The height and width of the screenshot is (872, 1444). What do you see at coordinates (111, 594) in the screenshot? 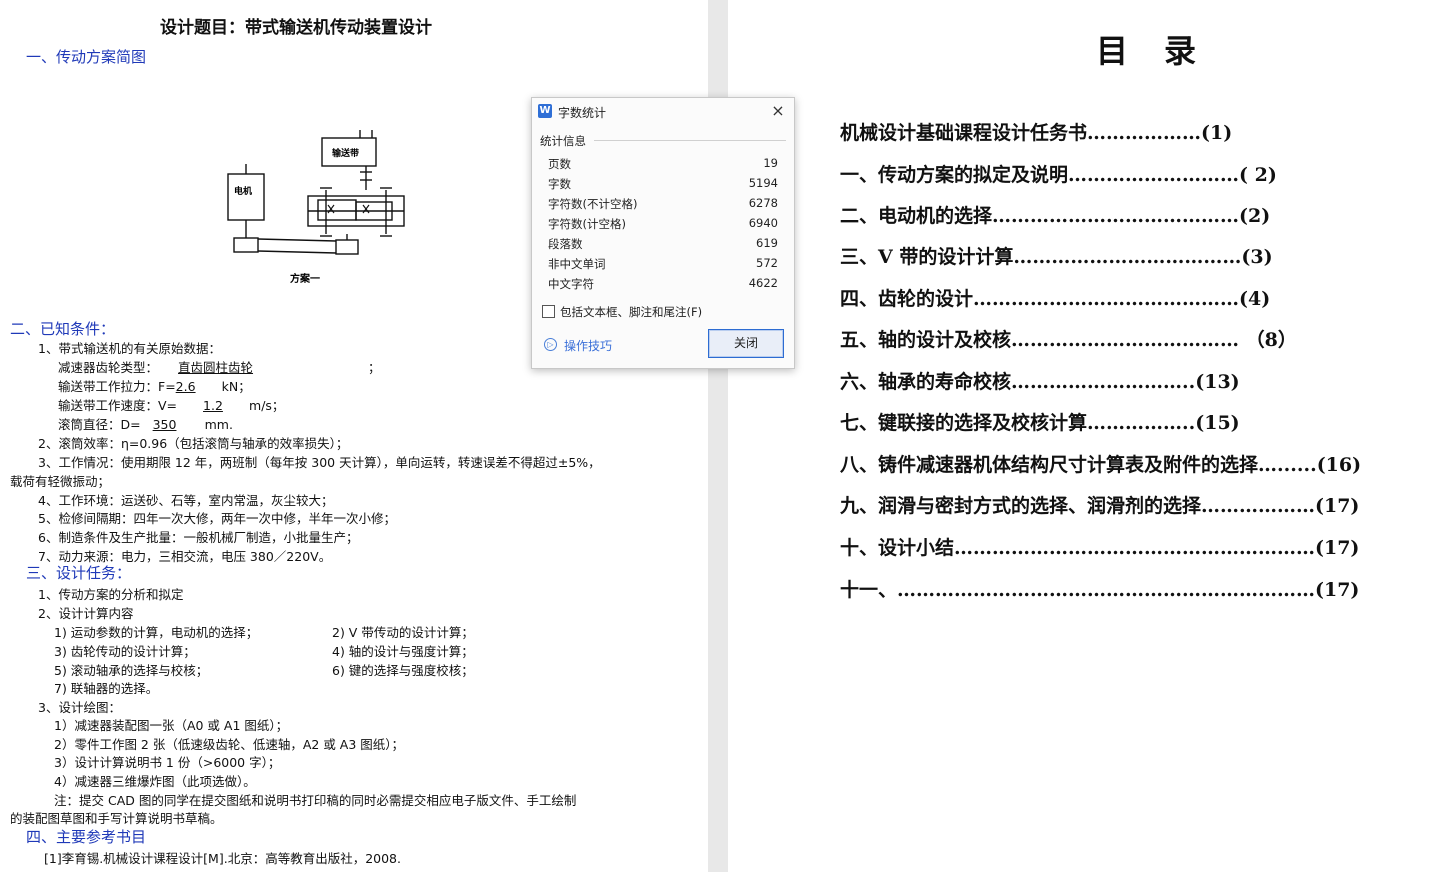
I see `task-item-1: 1、传动方案的分析和拟定` at bounding box center [111, 594].